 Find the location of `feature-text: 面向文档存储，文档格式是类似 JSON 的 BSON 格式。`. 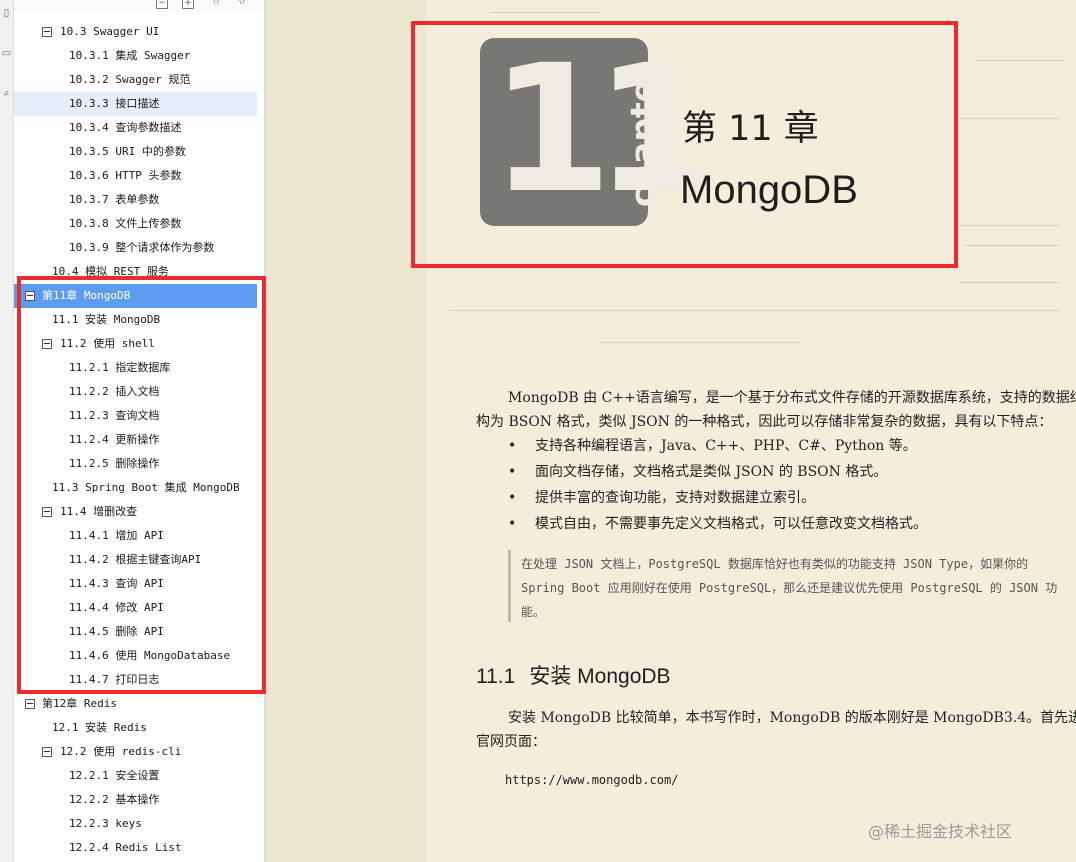

feature-text: 面向文档存储，文档格式是类似 JSON 的 BSON 格式。 is located at coordinates (711, 472).